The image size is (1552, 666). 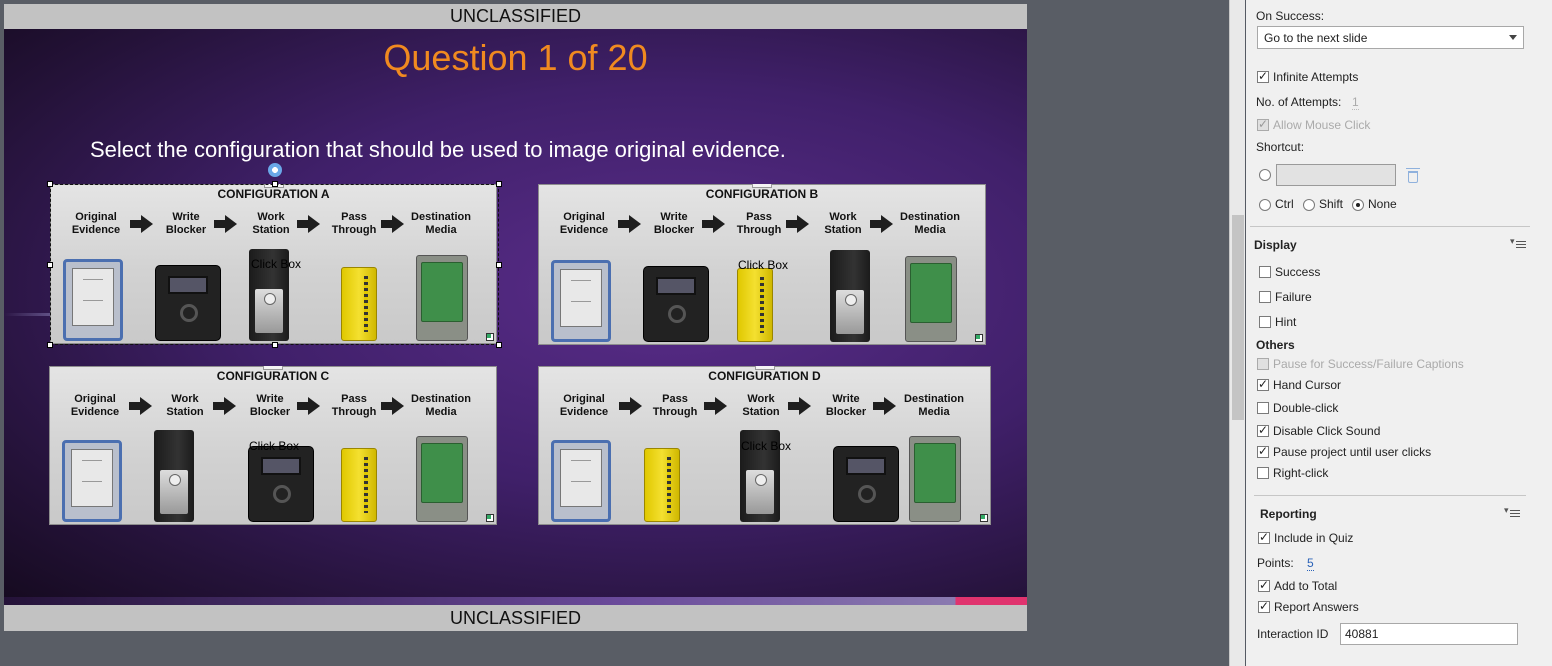 I want to click on configuration-title: CONFIGURATION D, so click(x=764, y=376).